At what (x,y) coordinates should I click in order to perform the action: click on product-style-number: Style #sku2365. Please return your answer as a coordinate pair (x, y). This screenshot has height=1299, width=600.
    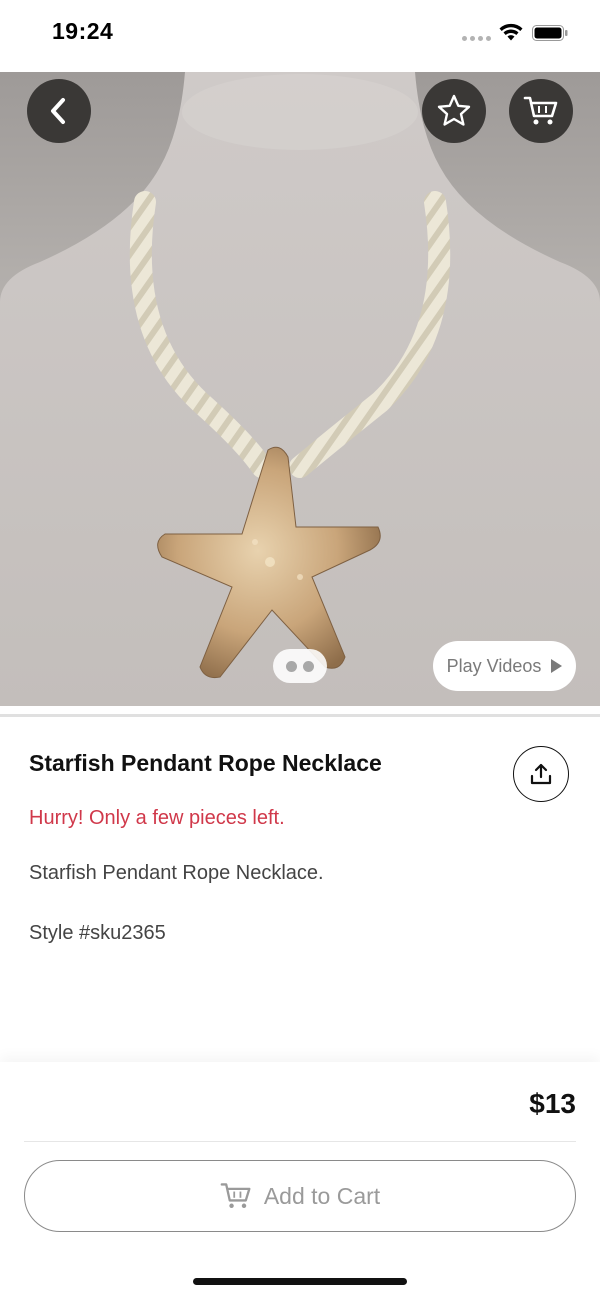
    Looking at the image, I should click on (97, 933).